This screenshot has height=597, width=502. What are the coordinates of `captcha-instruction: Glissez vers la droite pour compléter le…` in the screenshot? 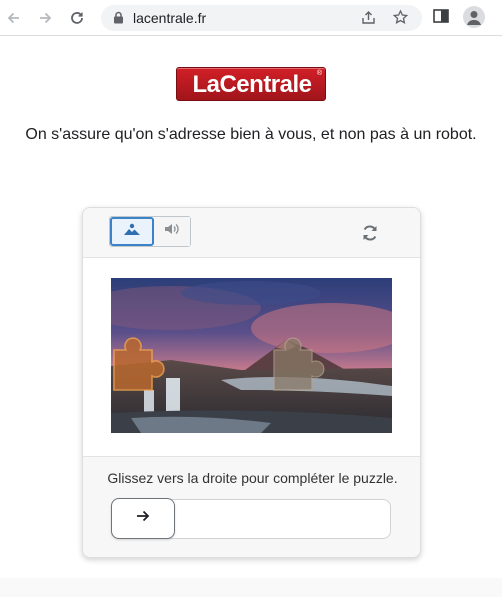 It's located at (252, 478).